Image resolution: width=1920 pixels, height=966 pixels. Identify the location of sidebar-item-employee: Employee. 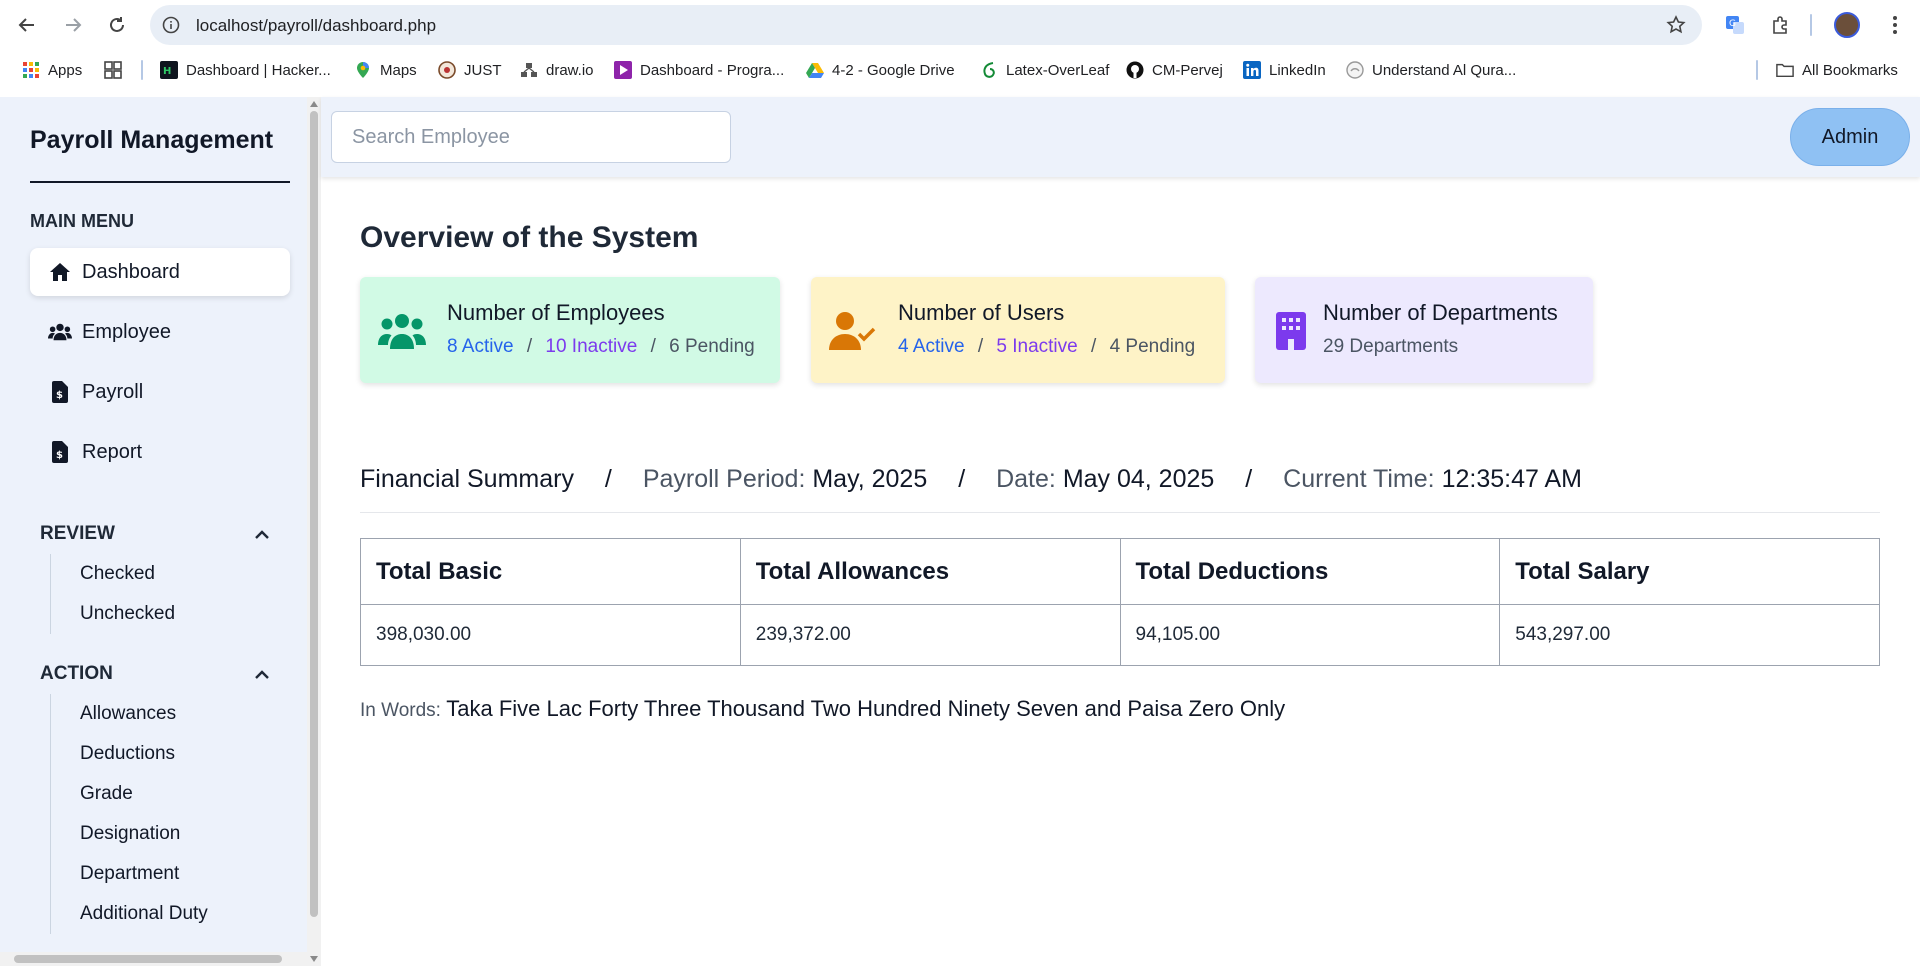
(160, 332).